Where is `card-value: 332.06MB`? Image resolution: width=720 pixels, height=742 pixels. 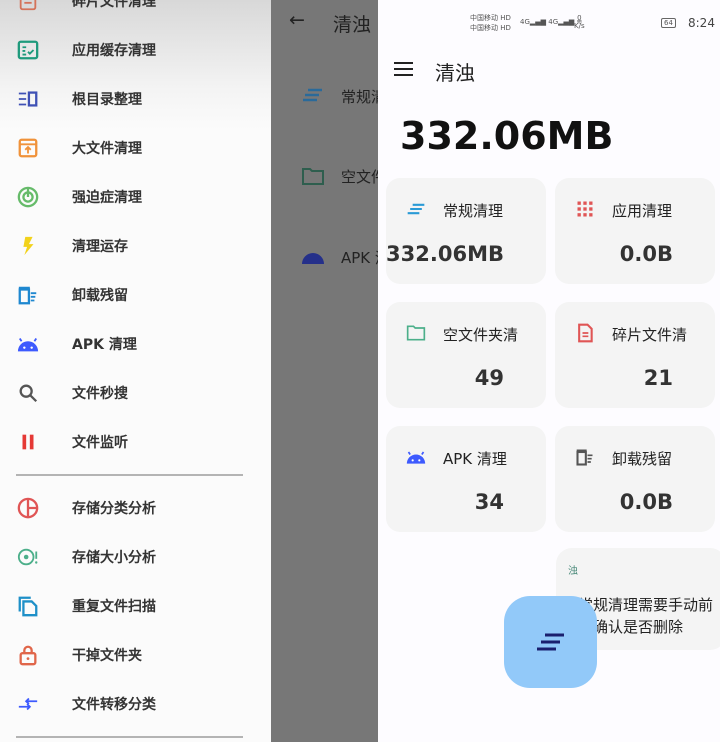
card-value: 332.06MB is located at coordinates (445, 254).